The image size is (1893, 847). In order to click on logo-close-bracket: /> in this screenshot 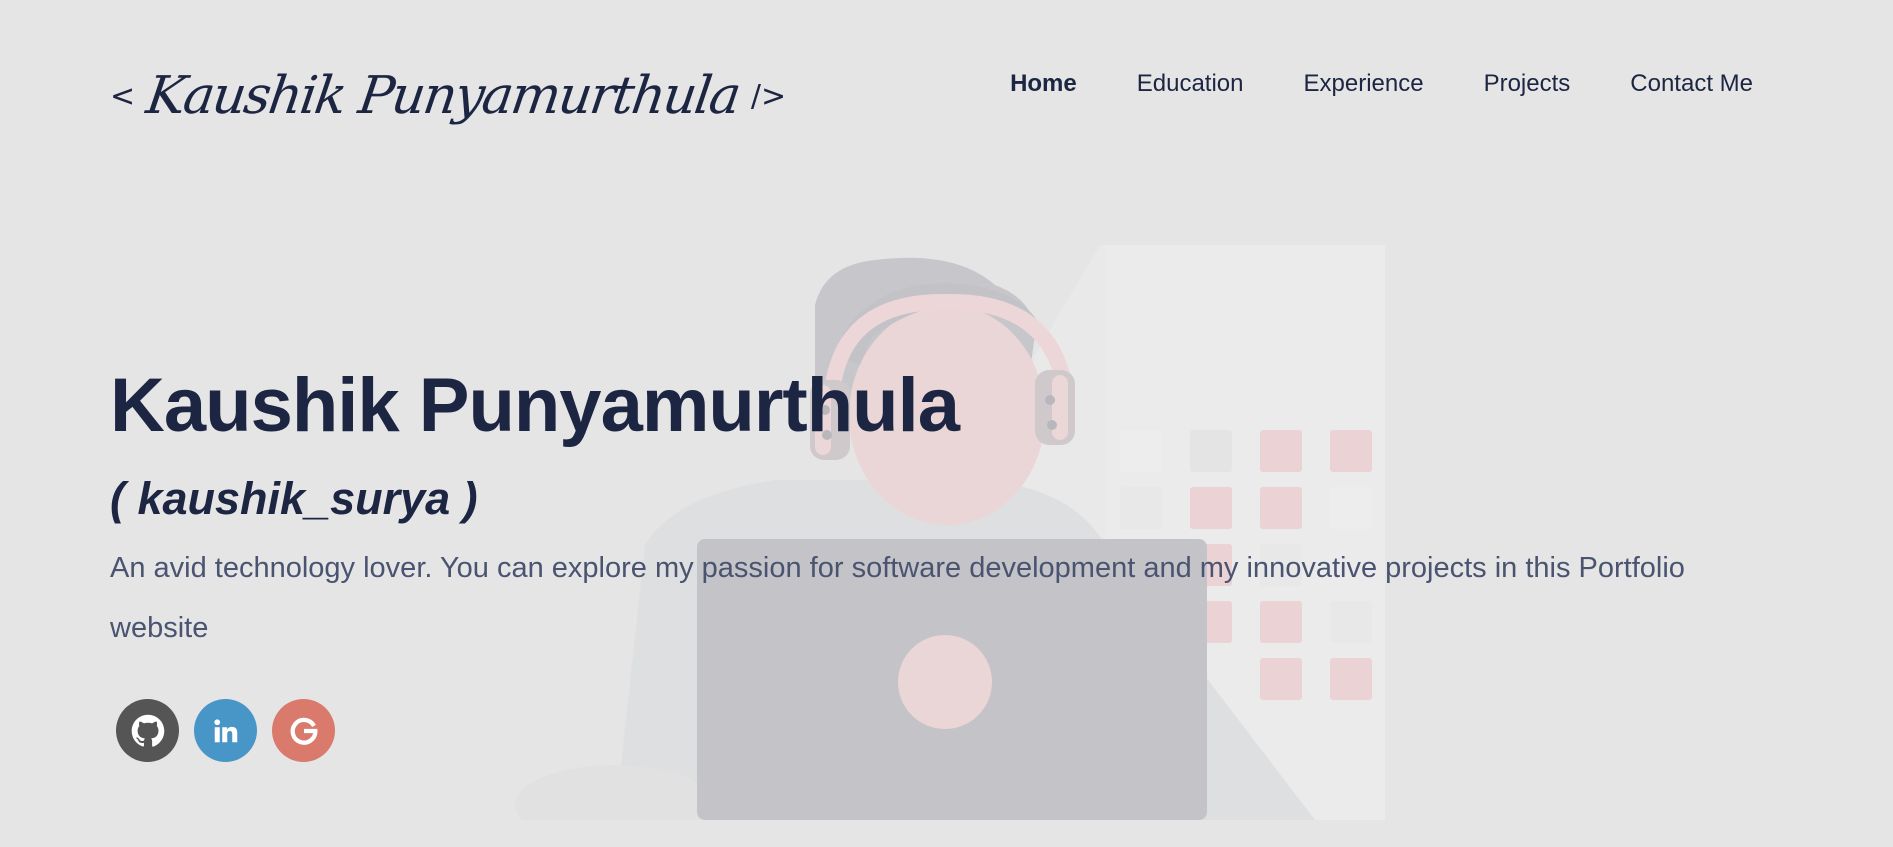, I will do `click(768, 96)`.